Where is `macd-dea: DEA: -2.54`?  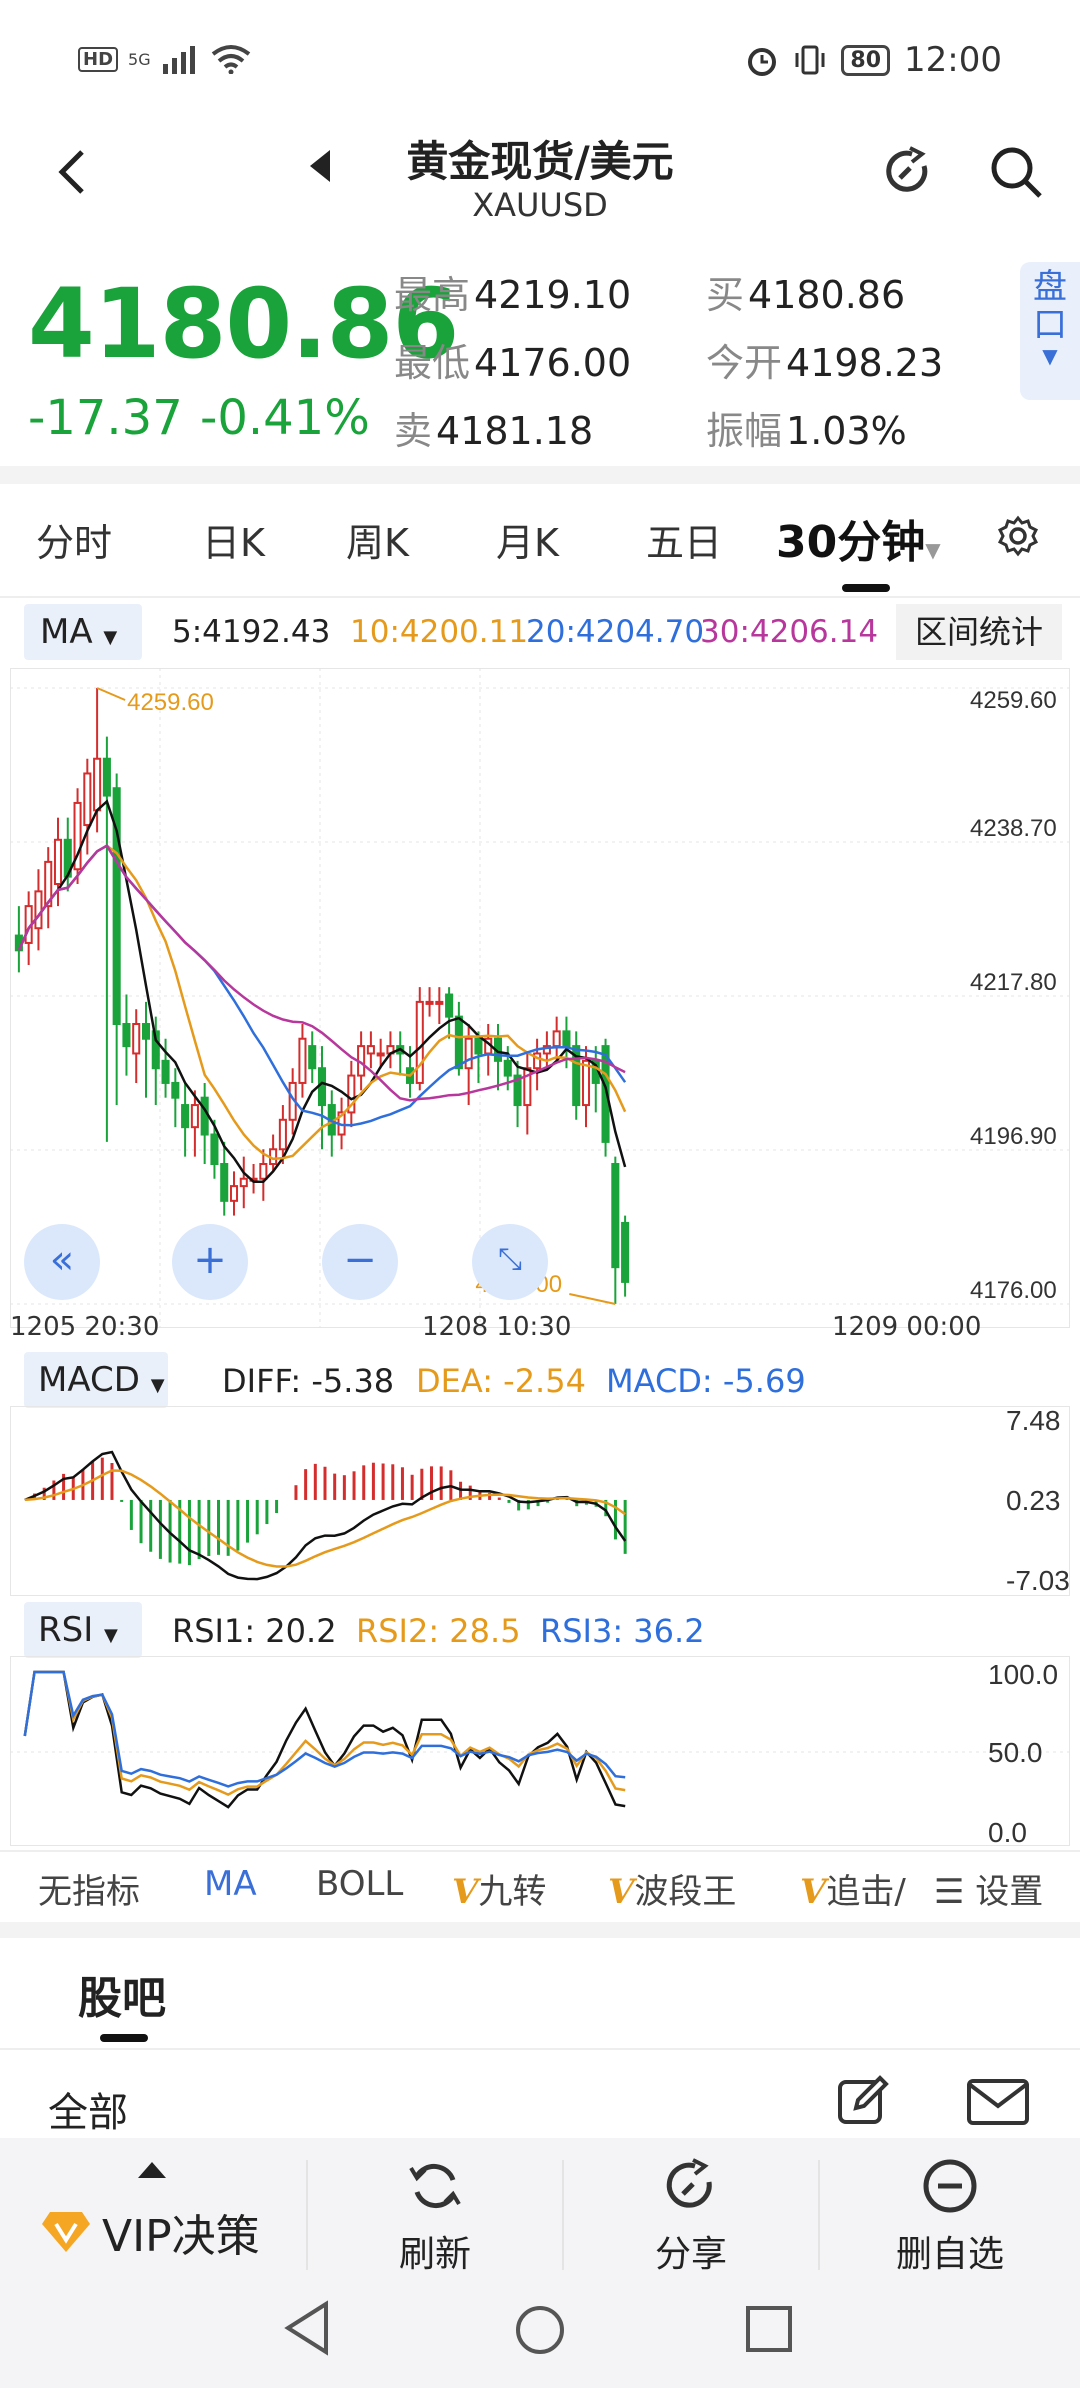
macd-dea: DEA: -2.54 is located at coordinates (501, 1381).